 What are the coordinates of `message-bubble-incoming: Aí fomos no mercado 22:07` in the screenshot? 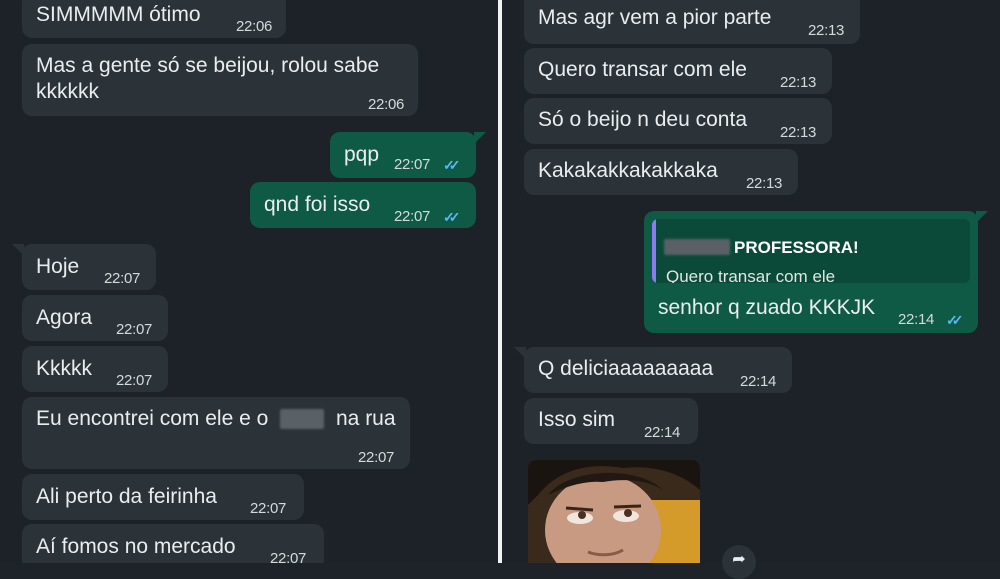 It's located at (173, 543).